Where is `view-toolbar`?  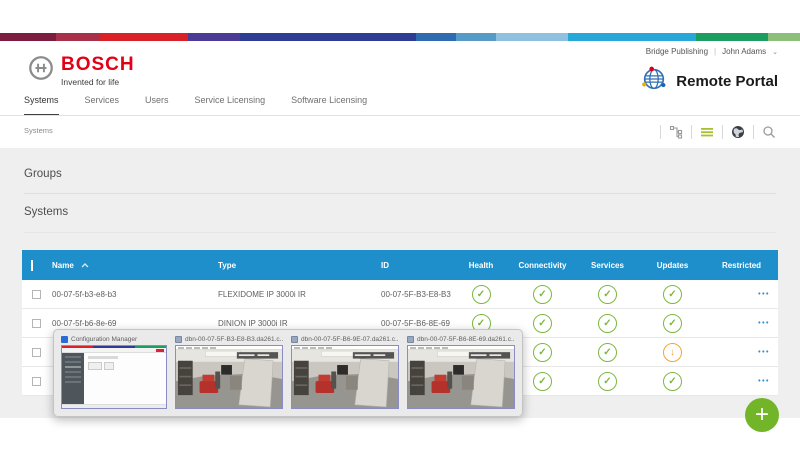
view-toolbar is located at coordinates (716, 132).